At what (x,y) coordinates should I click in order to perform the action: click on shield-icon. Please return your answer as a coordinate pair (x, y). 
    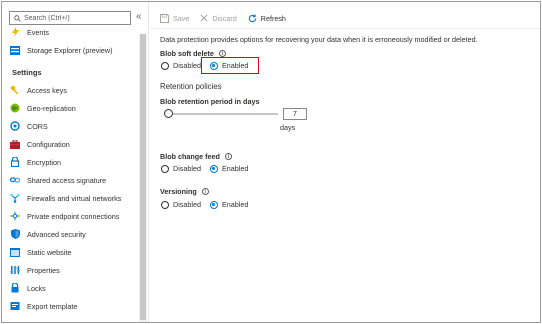
    Looking at the image, I should click on (15, 234).